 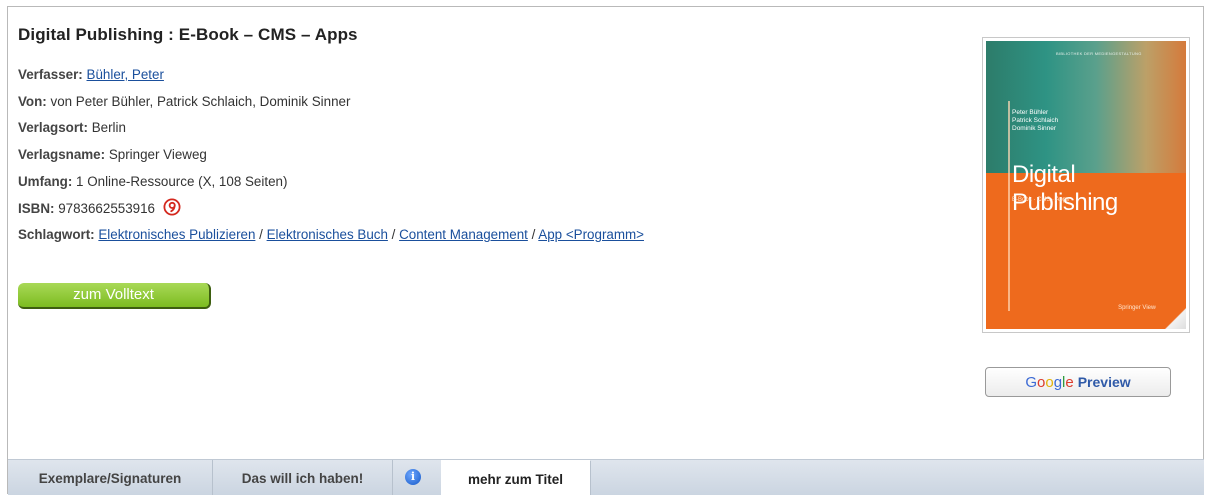 What do you see at coordinates (413, 477) in the screenshot?
I see `info-icon: i` at bounding box center [413, 477].